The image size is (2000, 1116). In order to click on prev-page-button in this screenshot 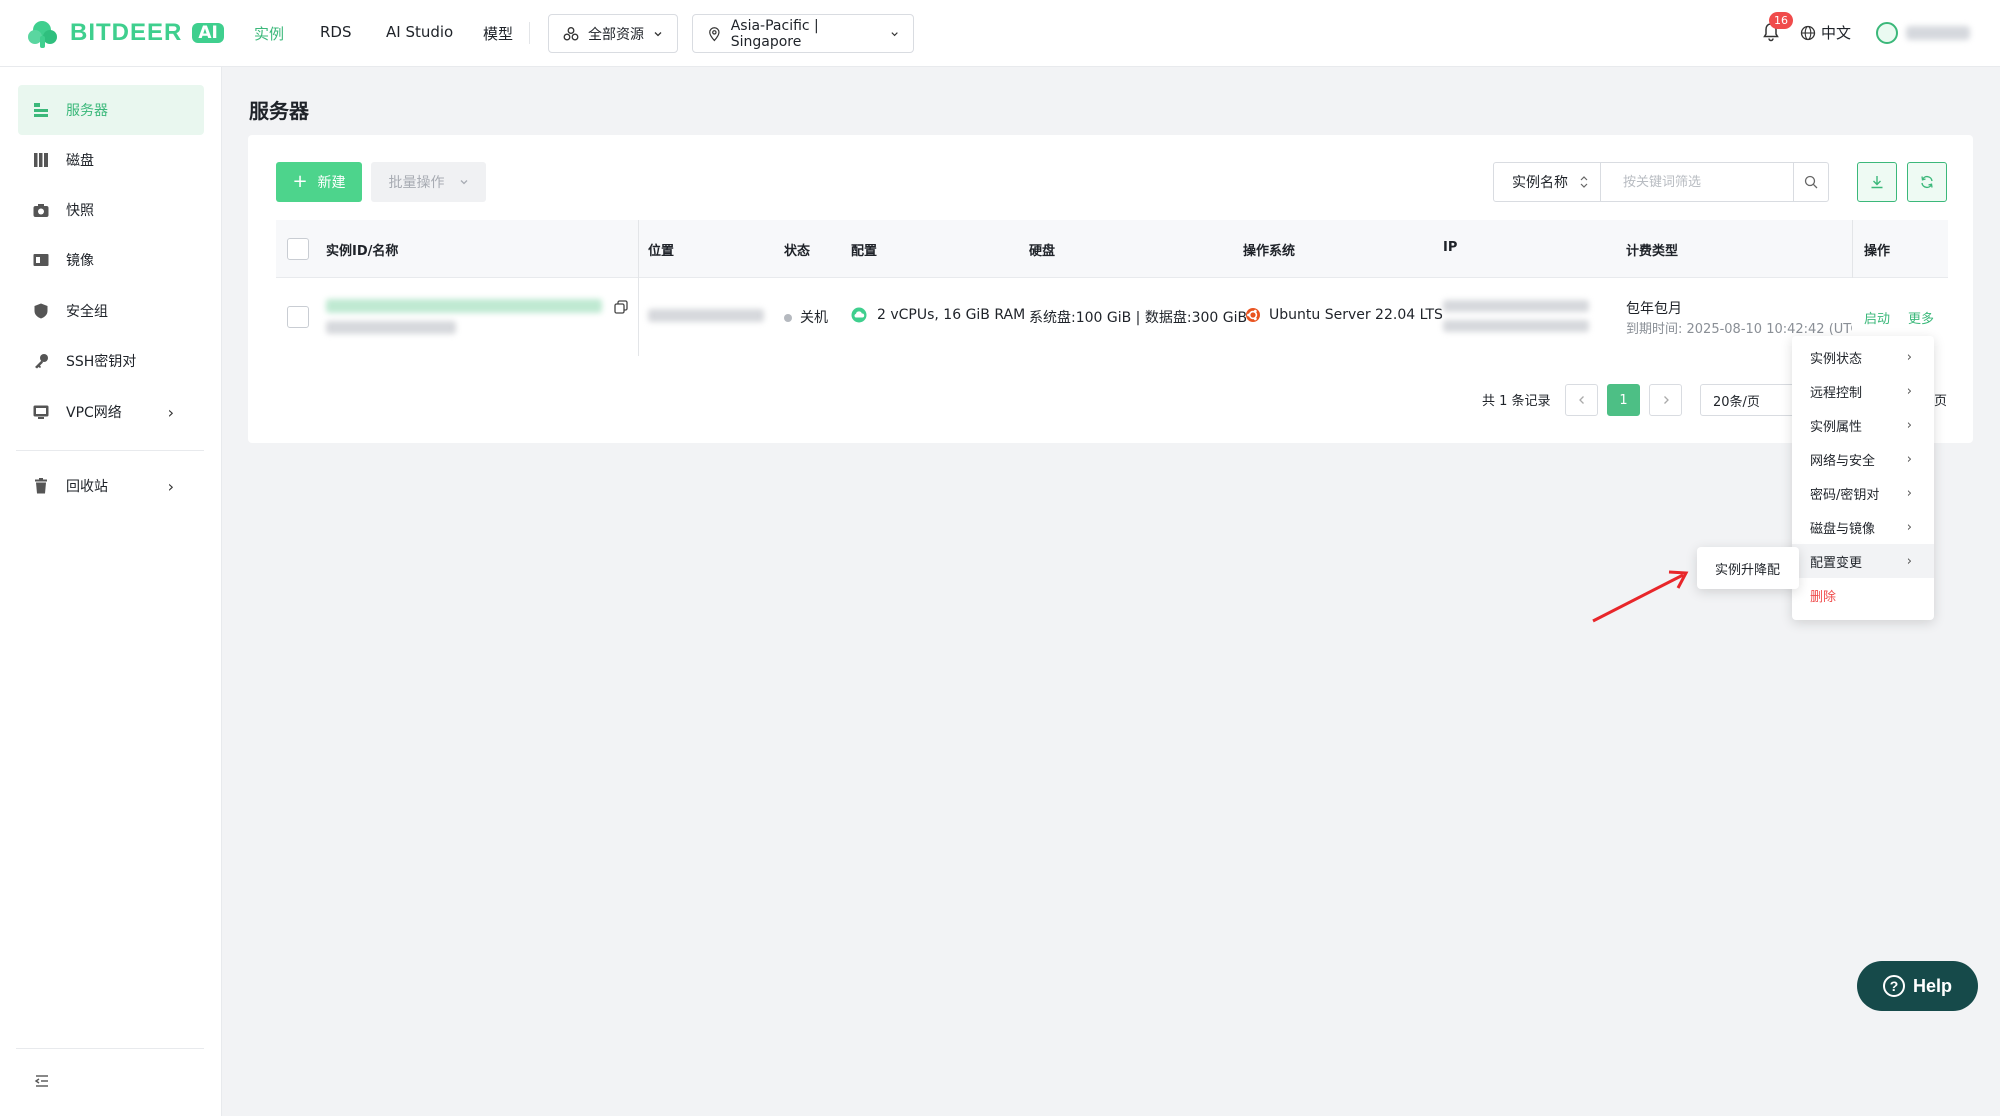, I will do `click(1581, 400)`.